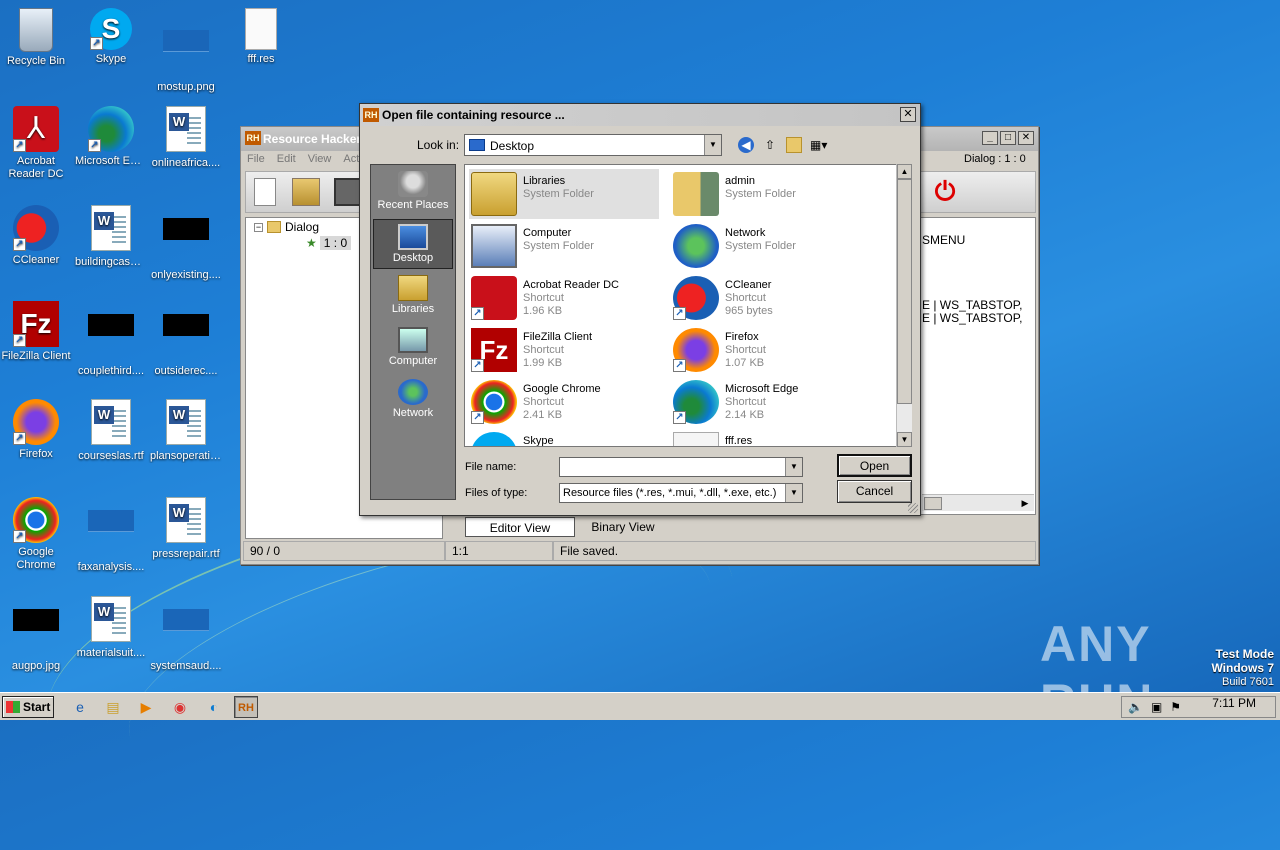  I want to click on desktop-icon-skype: S ↗ Skype, so click(111, 37).